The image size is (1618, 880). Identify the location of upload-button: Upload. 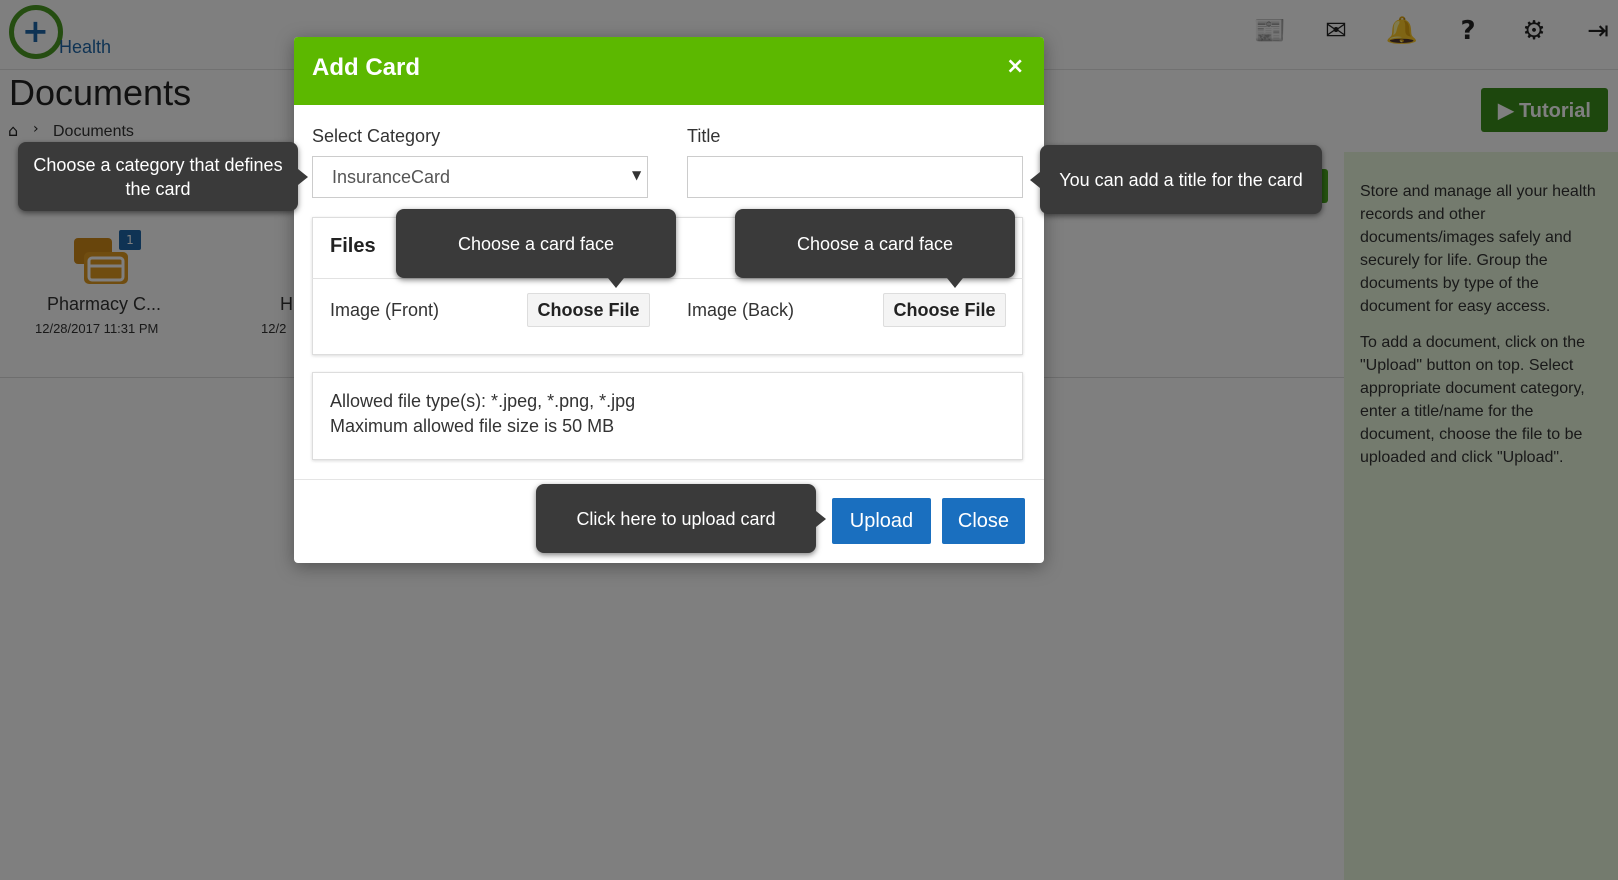
(881, 521).